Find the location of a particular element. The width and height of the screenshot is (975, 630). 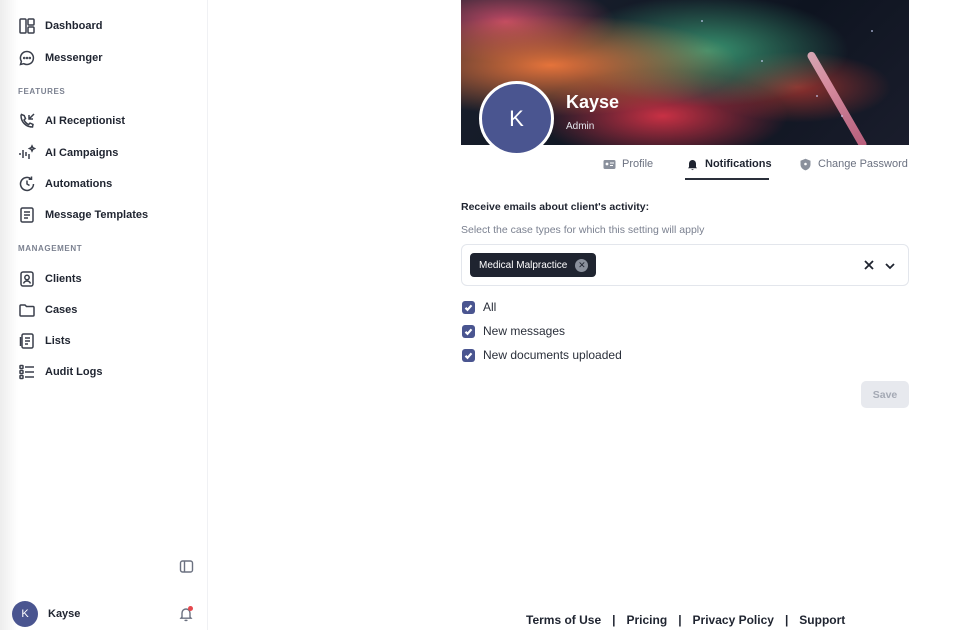

checkbox-new-messages: New messages is located at coordinates (513, 331).